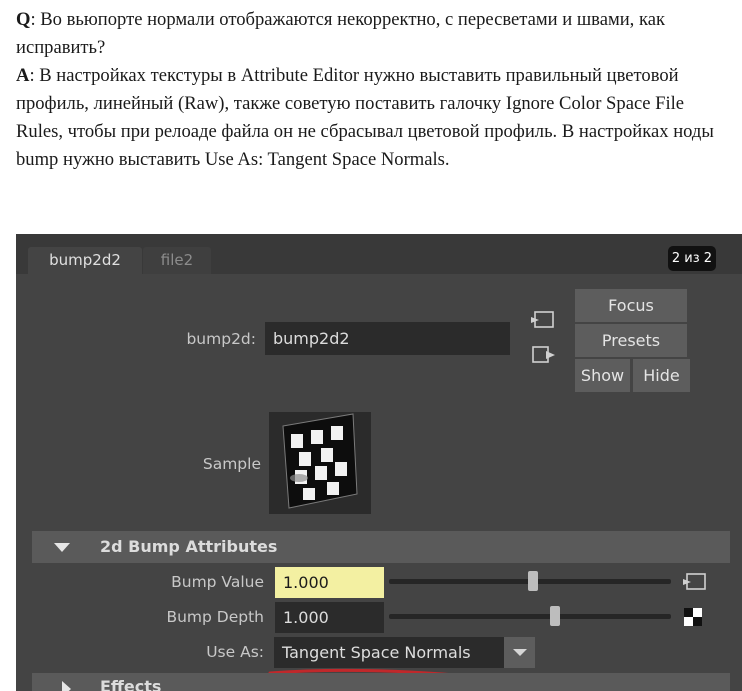 Image resolution: width=742 pixels, height=691 pixels. What do you see at coordinates (381, 547) in the screenshot?
I see `bump-attributes-section-header: 2d Bump Attributes` at bounding box center [381, 547].